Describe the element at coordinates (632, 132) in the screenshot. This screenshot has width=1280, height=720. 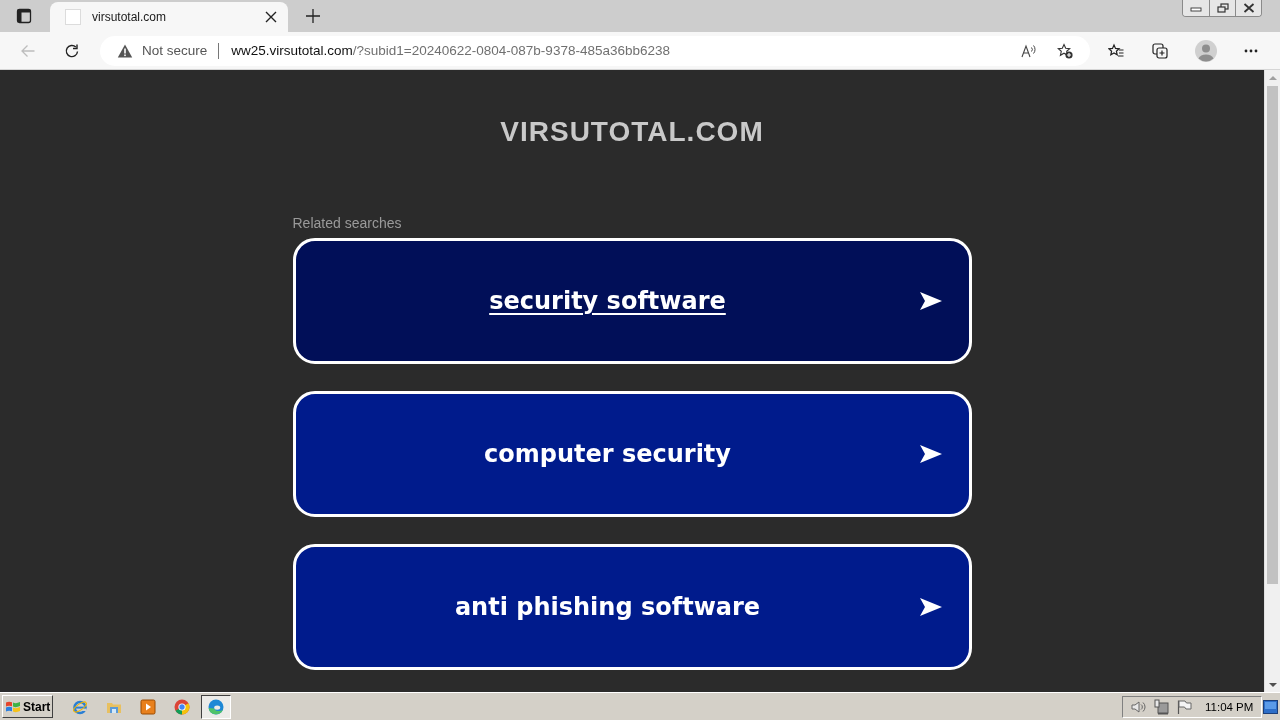
I see `site-title: VIRSUTOTAL.COM` at that location.